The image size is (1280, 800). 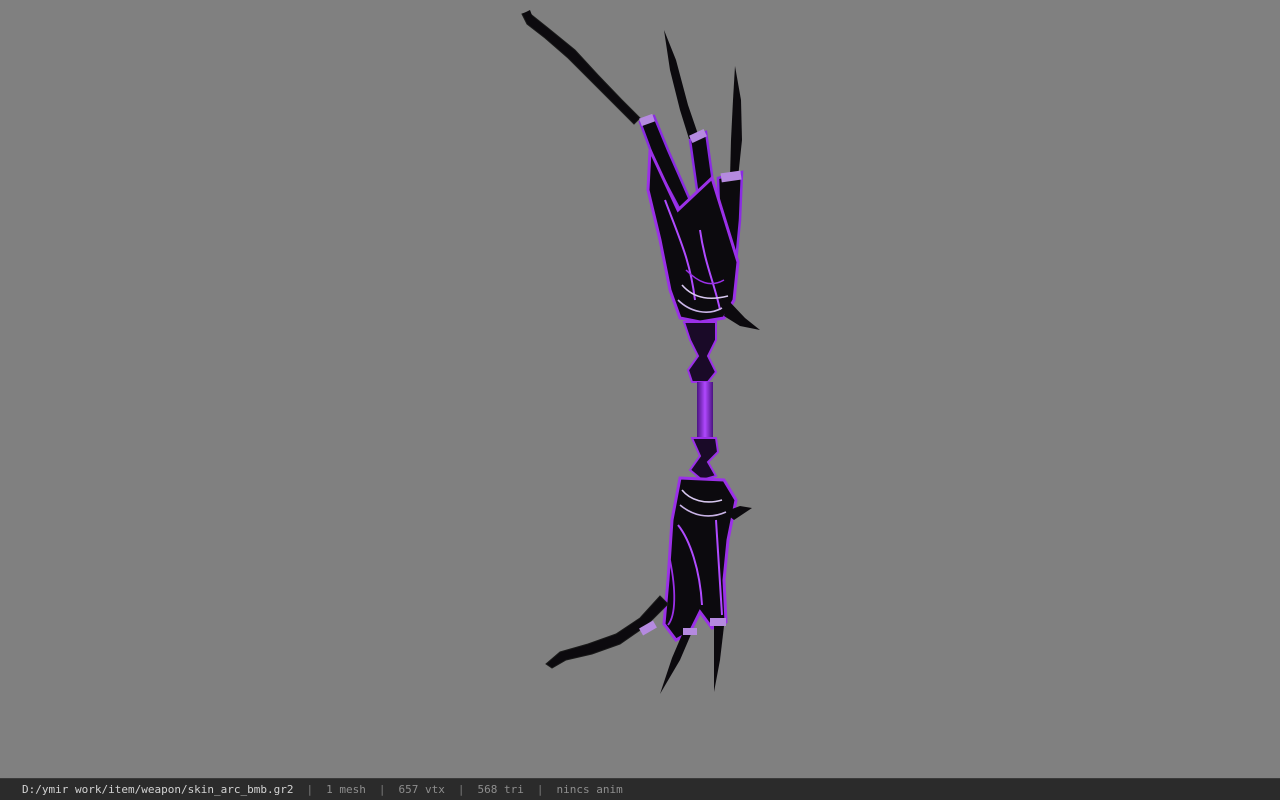 What do you see at coordinates (500, 789) in the screenshot?
I see `triangle-count: 568 tri` at bounding box center [500, 789].